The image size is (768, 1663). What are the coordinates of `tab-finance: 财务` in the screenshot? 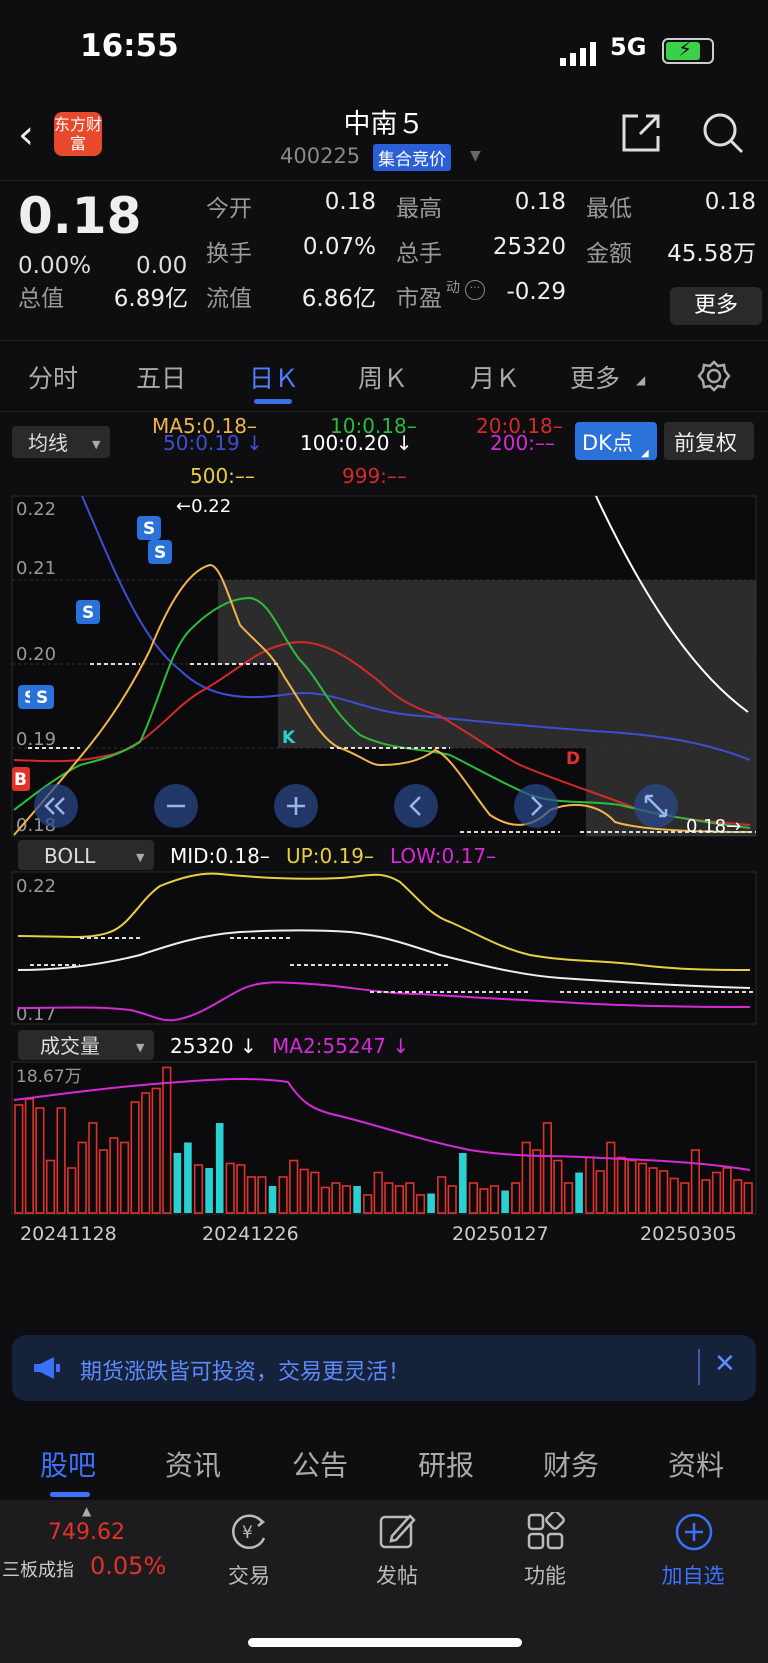 It's located at (571, 1464).